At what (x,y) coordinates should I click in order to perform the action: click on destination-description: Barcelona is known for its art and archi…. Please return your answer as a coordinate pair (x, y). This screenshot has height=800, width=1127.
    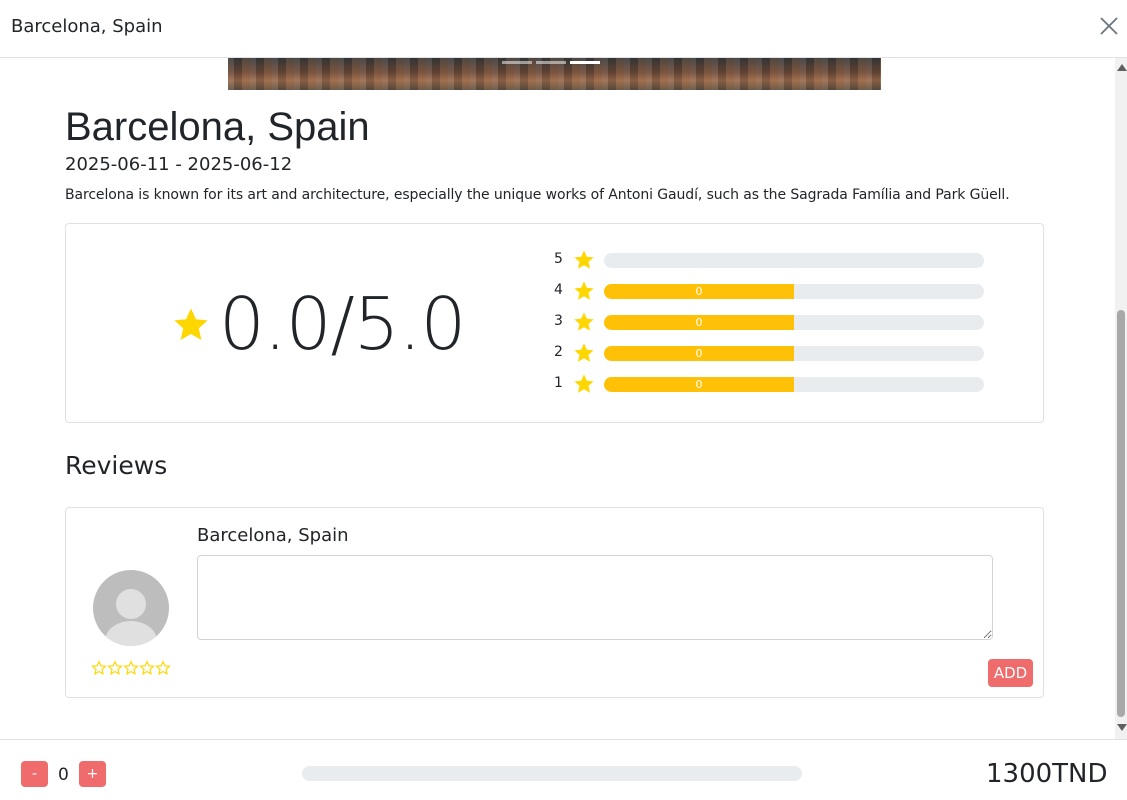
    Looking at the image, I should click on (537, 195).